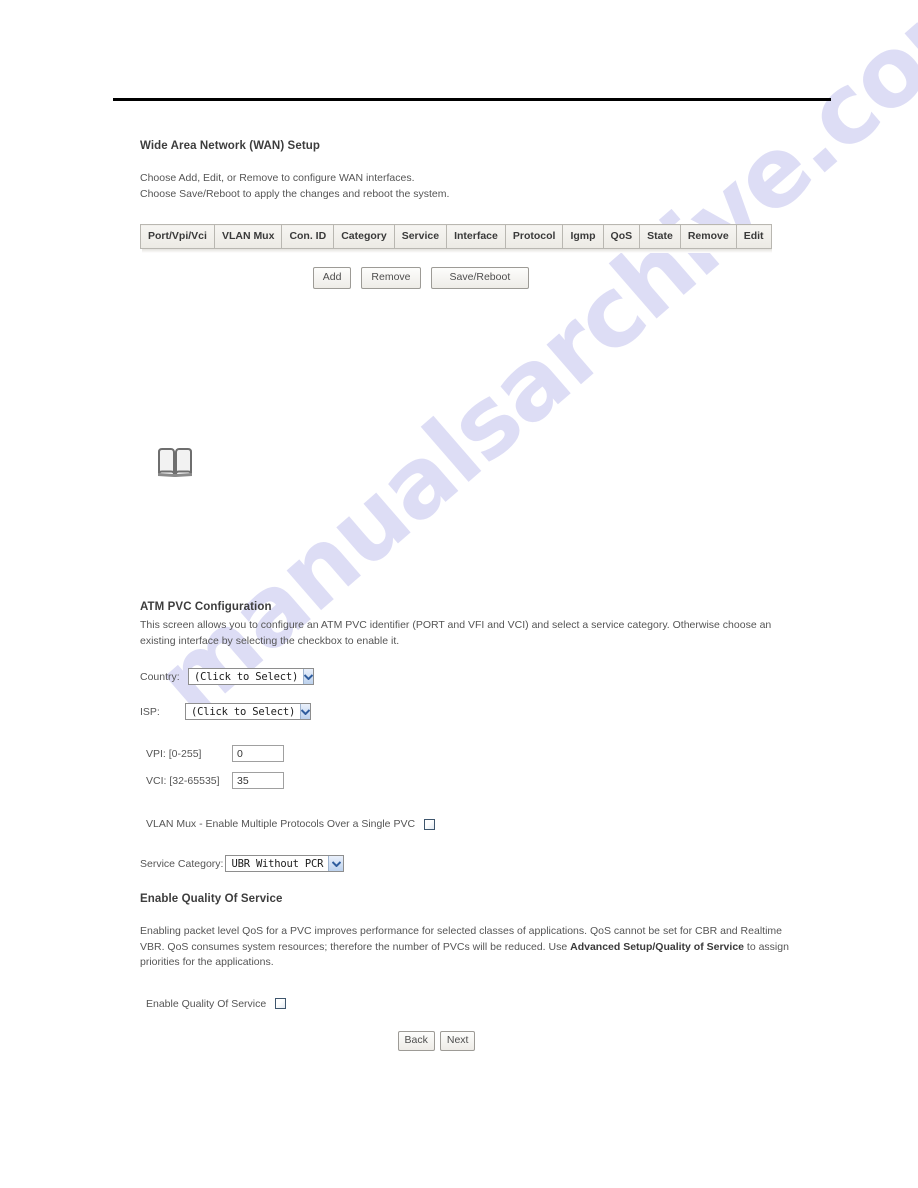 This screenshot has width=918, height=1188. I want to click on qos-checkbox-label: Enable Quality Of Service, so click(206, 1003).